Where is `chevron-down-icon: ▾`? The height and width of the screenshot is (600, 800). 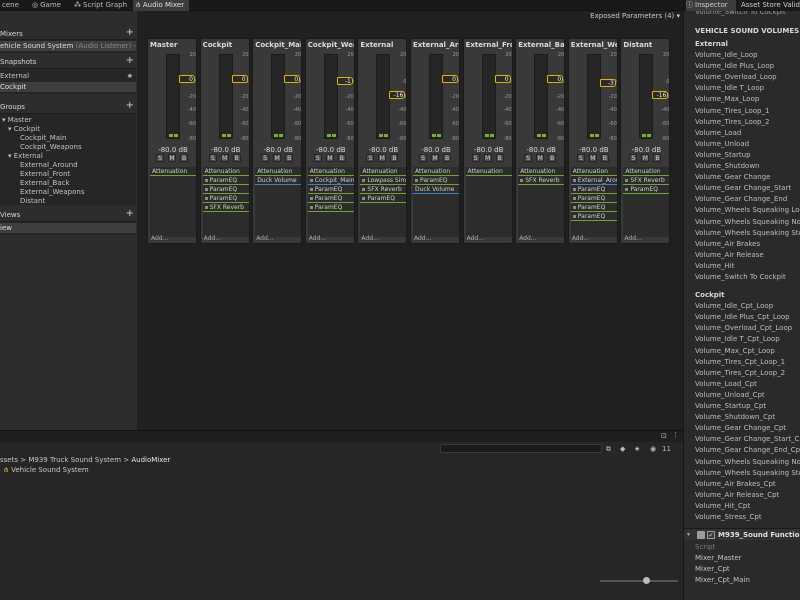
chevron-down-icon: ▾ is located at coordinates (688, 535).